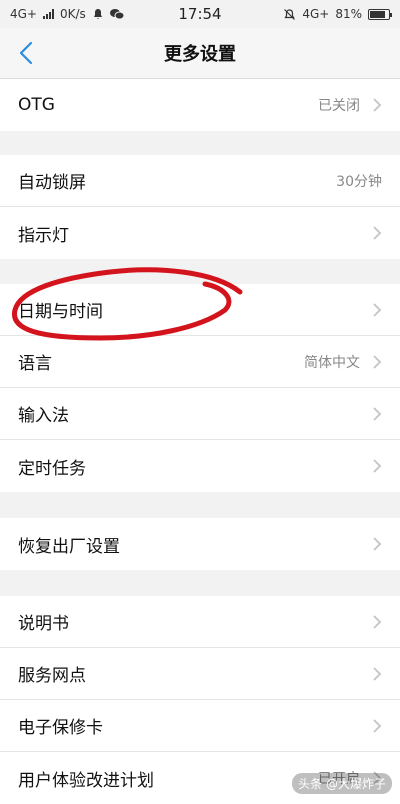 The image size is (400, 804). What do you see at coordinates (332, 362) in the screenshot?
I see `row-value: 简体中文` at bounding box center [332, 362].